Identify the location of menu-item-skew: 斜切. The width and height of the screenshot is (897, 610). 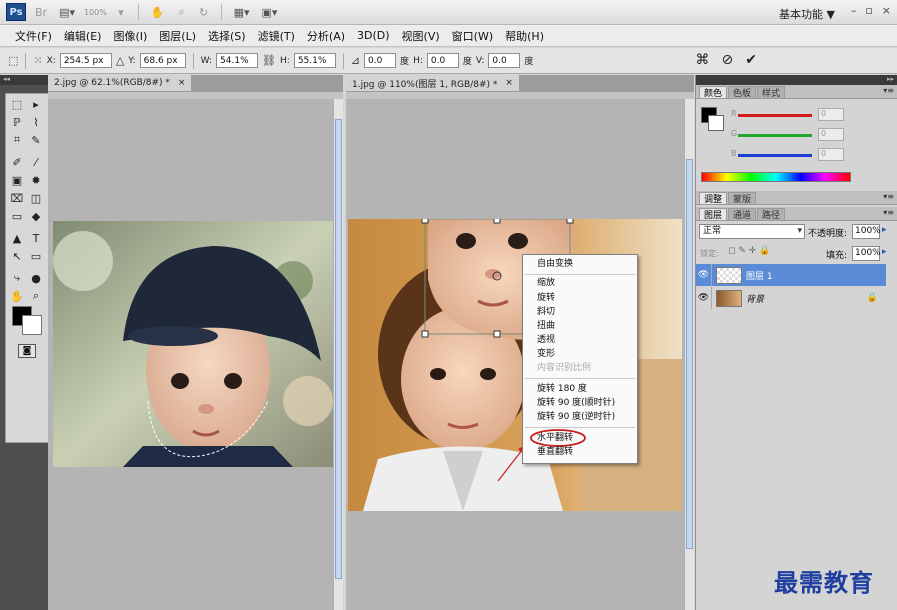
(546, 312).